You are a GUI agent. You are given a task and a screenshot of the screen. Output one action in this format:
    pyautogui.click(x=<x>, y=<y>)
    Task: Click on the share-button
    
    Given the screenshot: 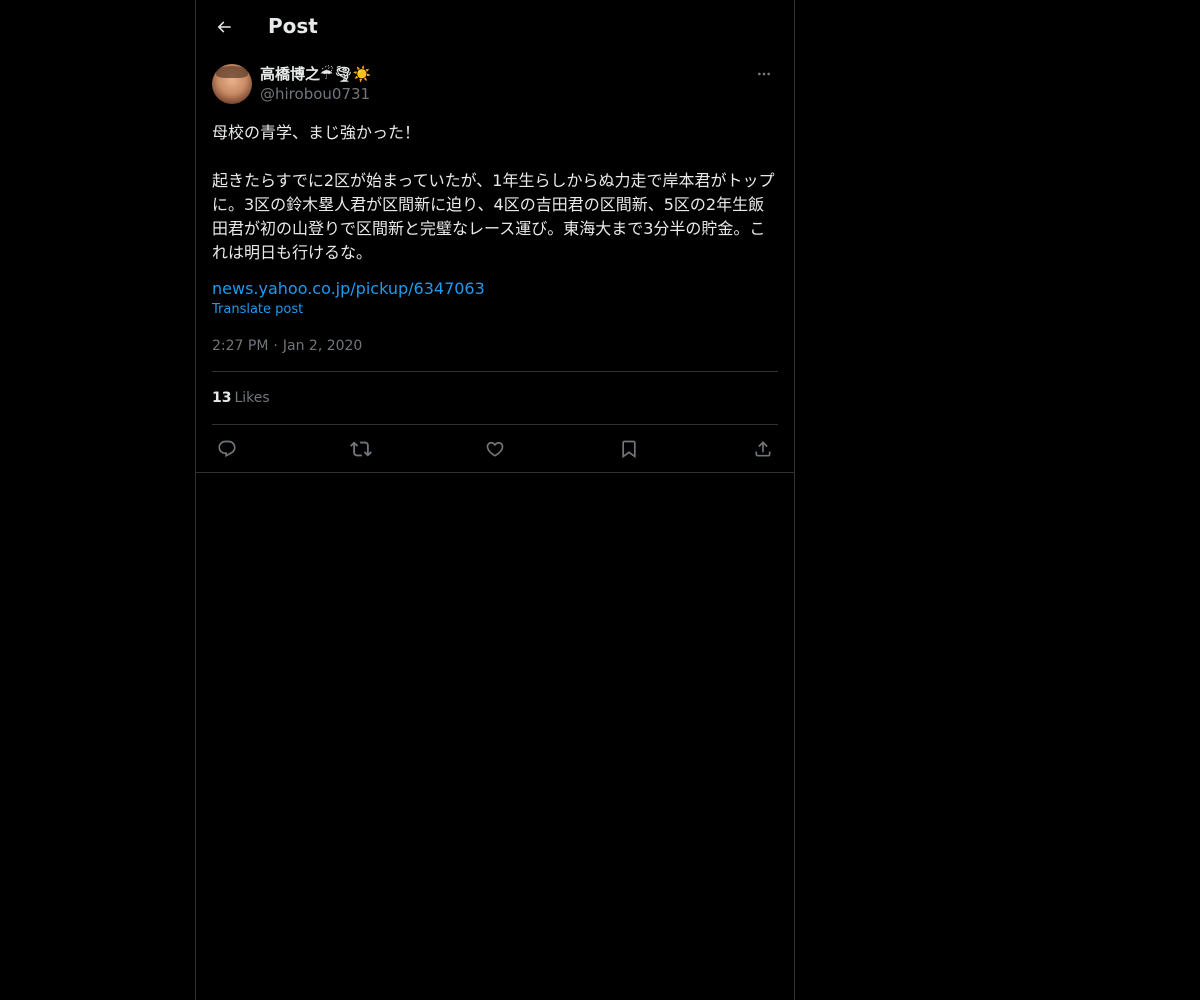 What is the action you would take?
    pyautogui.click(x=763, y=449)
    